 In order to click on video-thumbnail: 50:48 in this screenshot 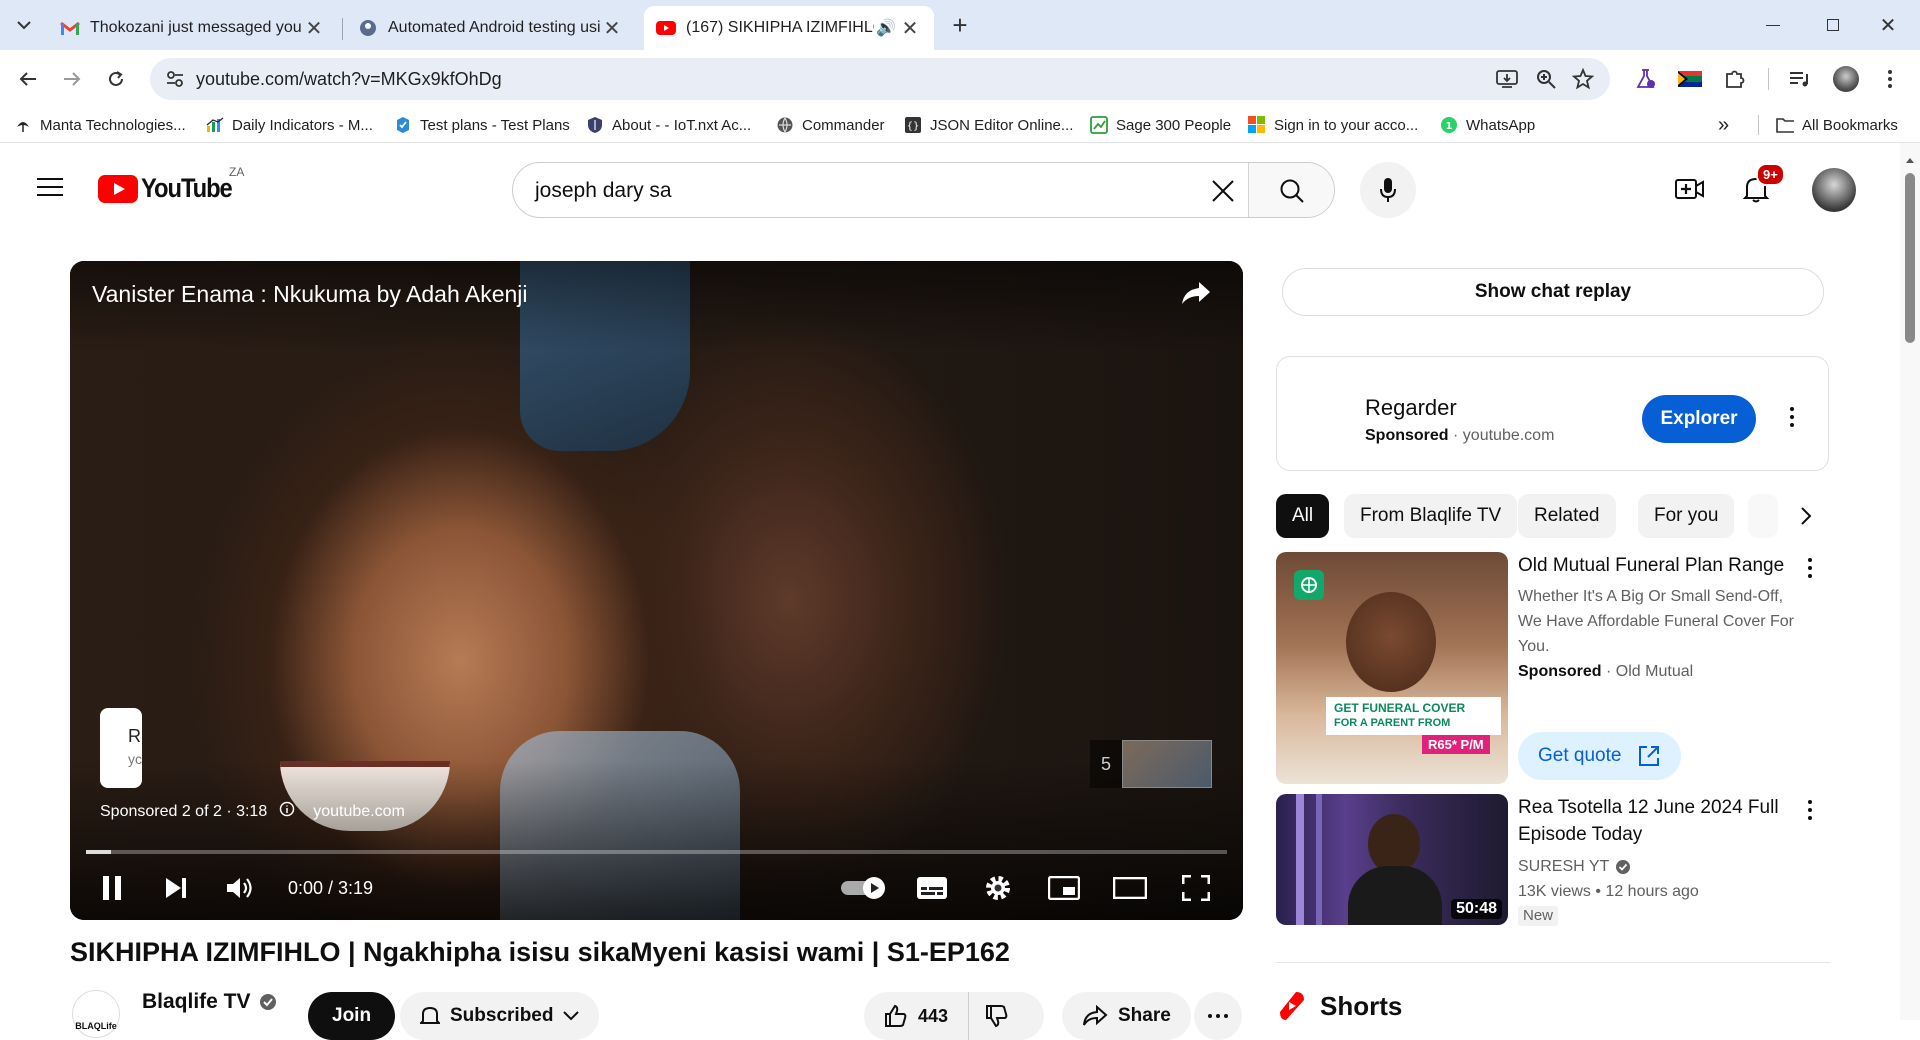, I will do `click(1392, 859)`.